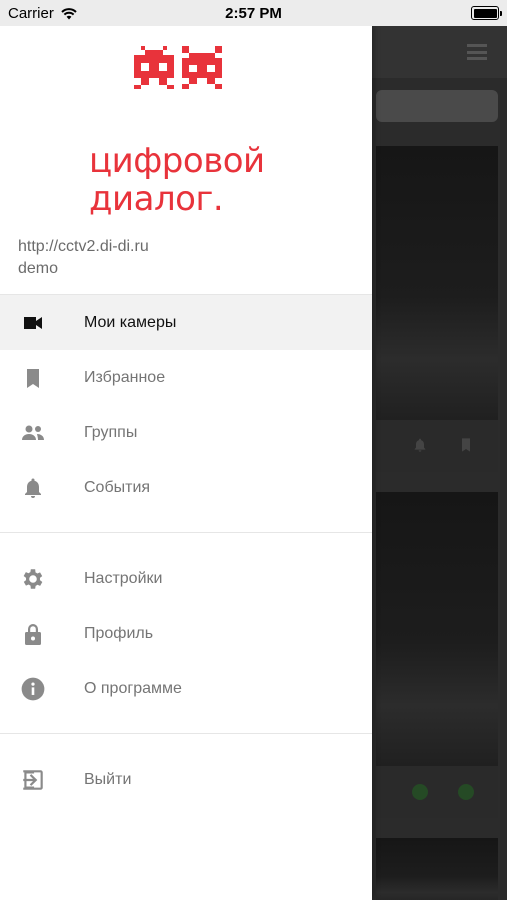  Describe the element at coordinates (130, 322) in the screenshot. I see `menu-item-label: Мои камеры` at that location.